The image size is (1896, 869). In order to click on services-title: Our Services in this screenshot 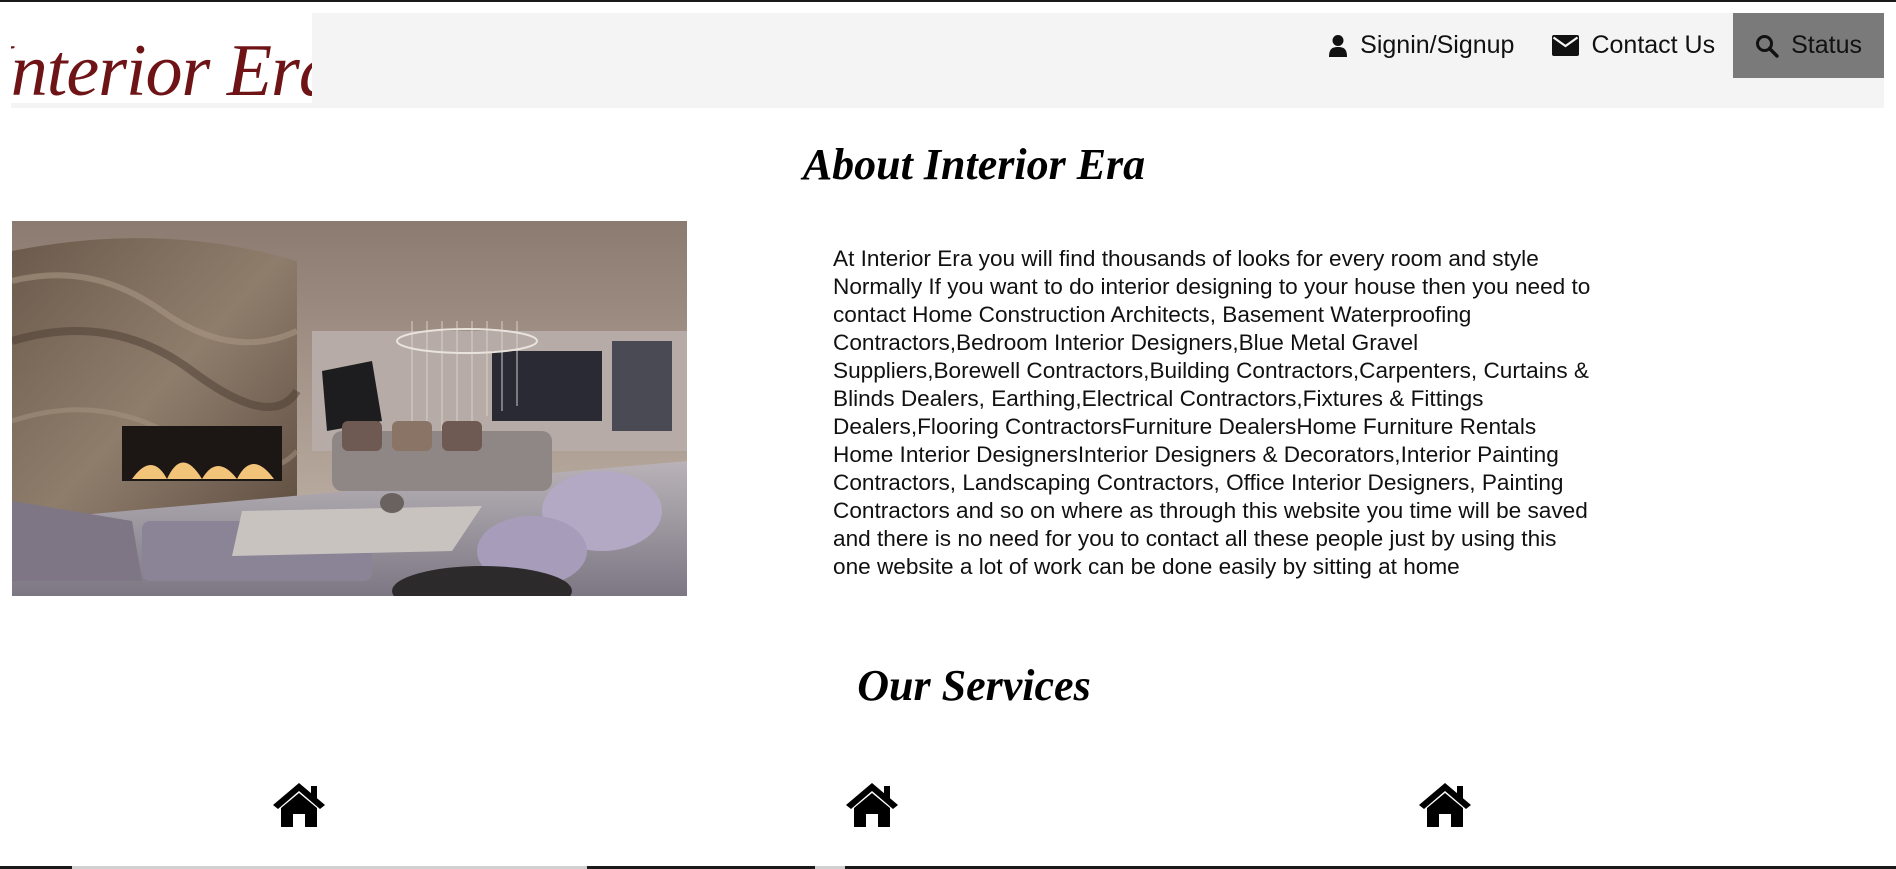, I will do `click(974, 685)`.